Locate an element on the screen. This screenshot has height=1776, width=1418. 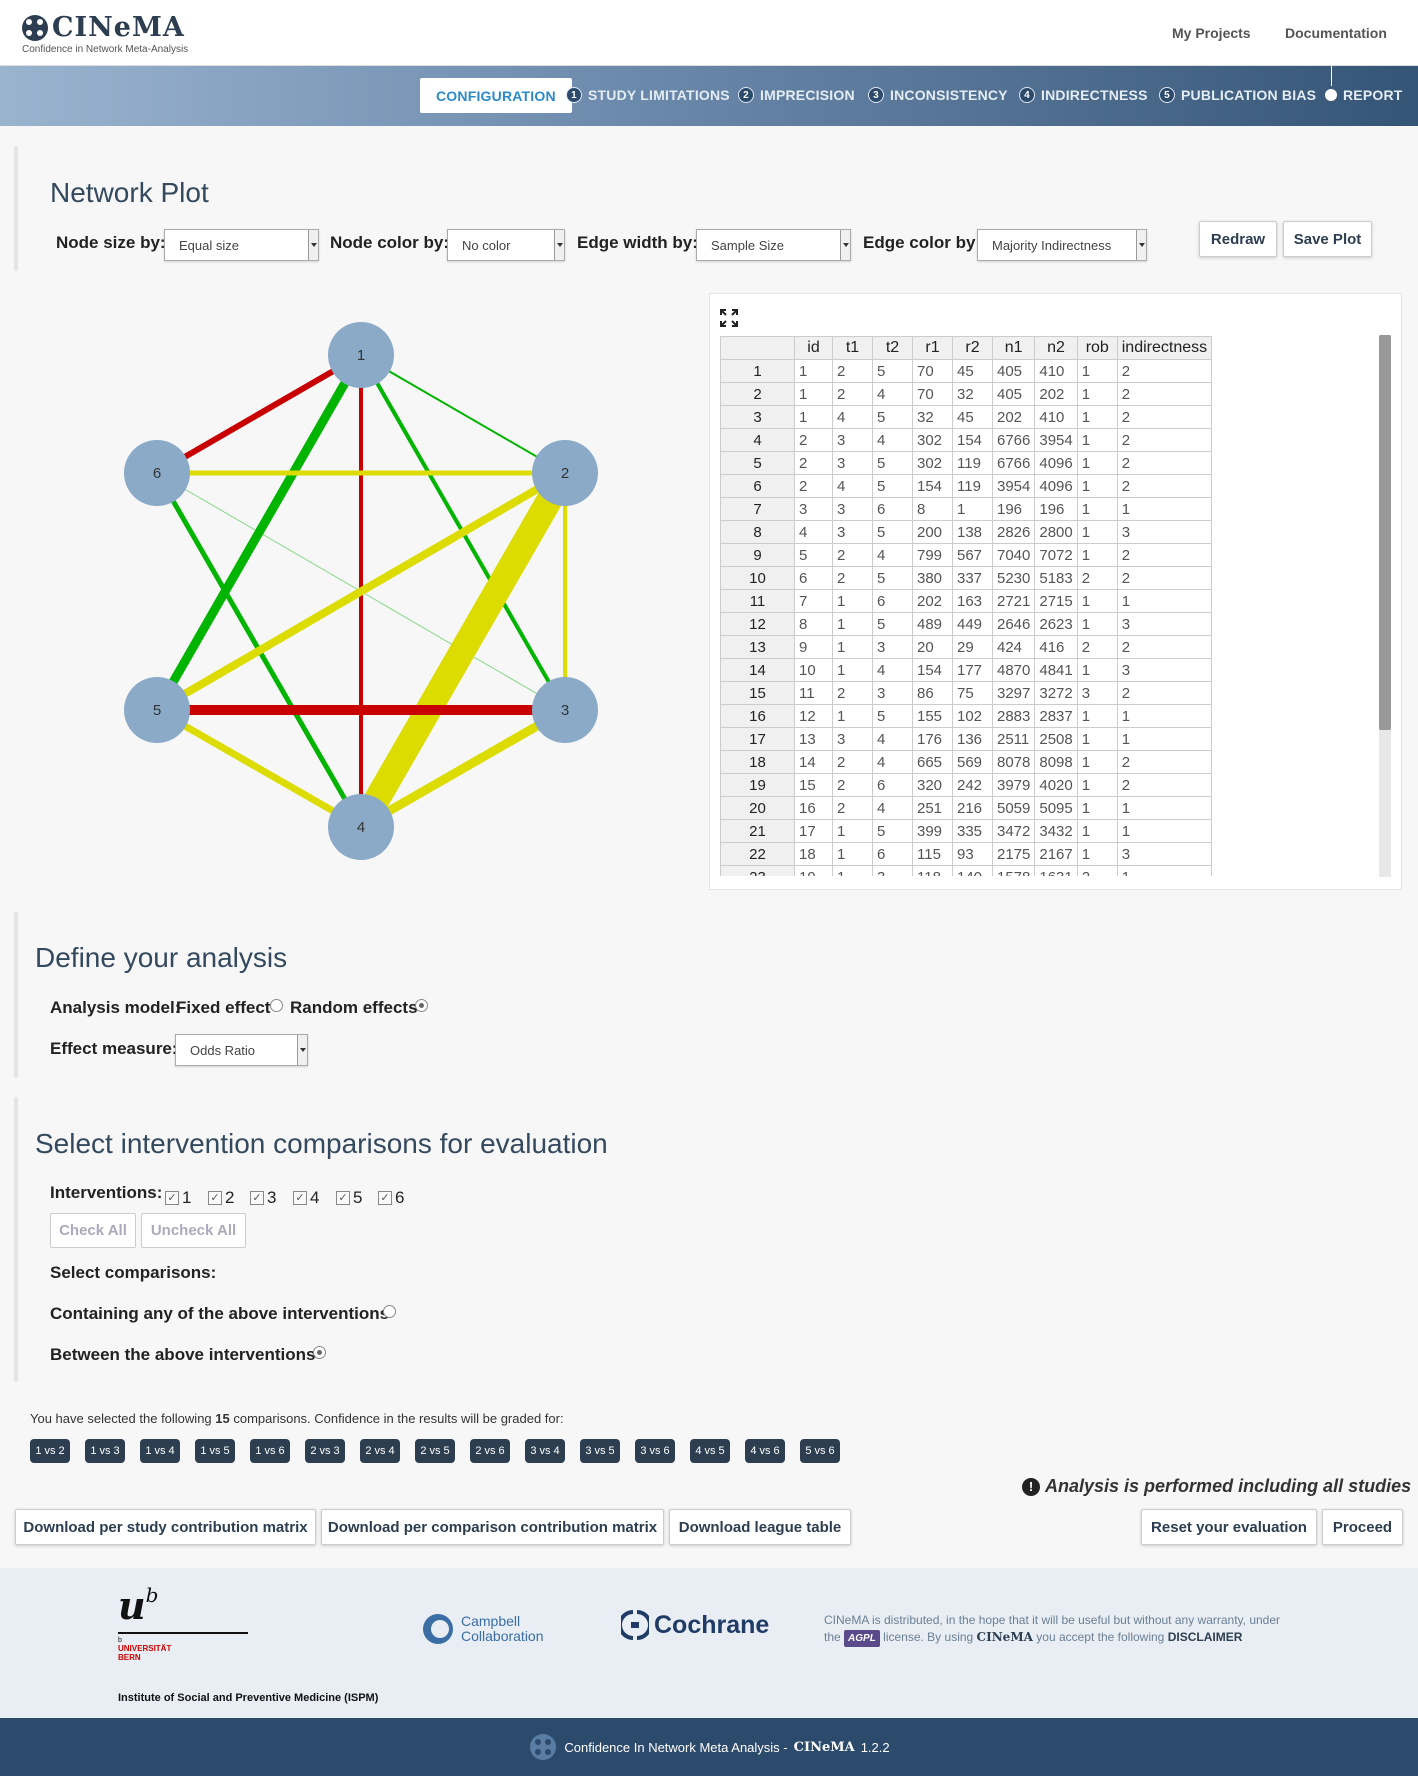
table-cell: 11 is located at coordinates (813, 693).